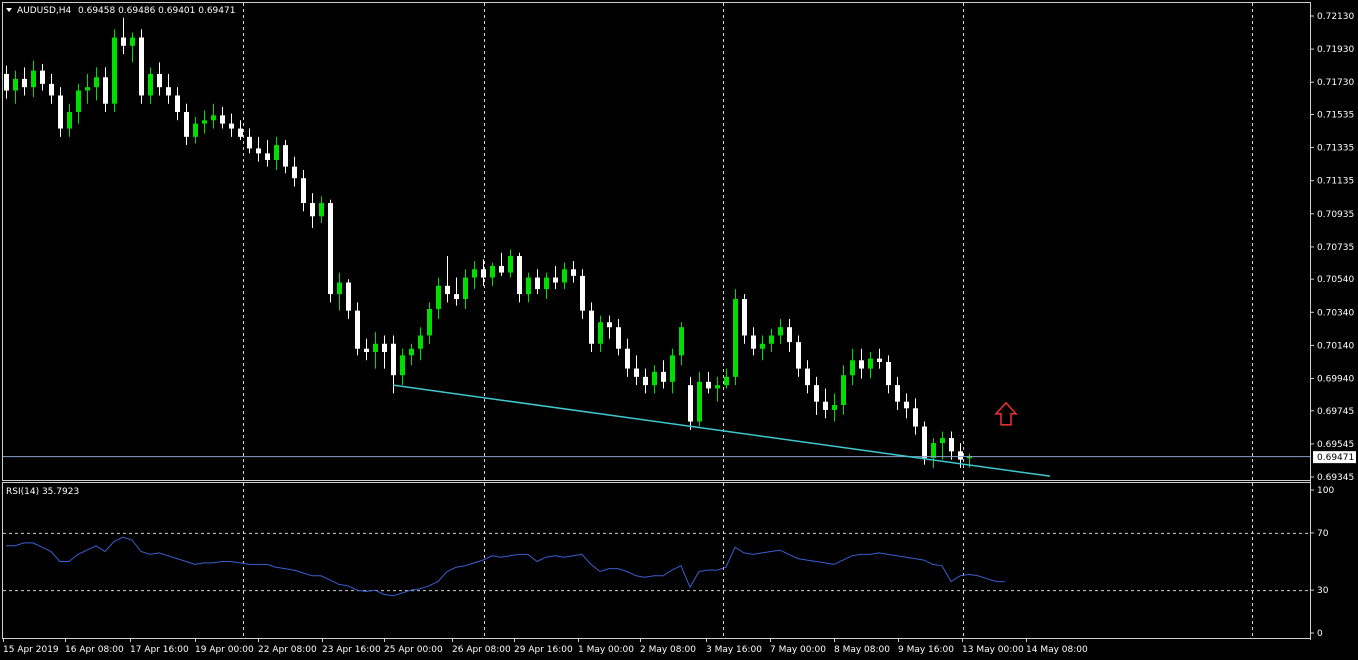  I want to click on price-axis-label: 0.69745, so click(1335, 412).